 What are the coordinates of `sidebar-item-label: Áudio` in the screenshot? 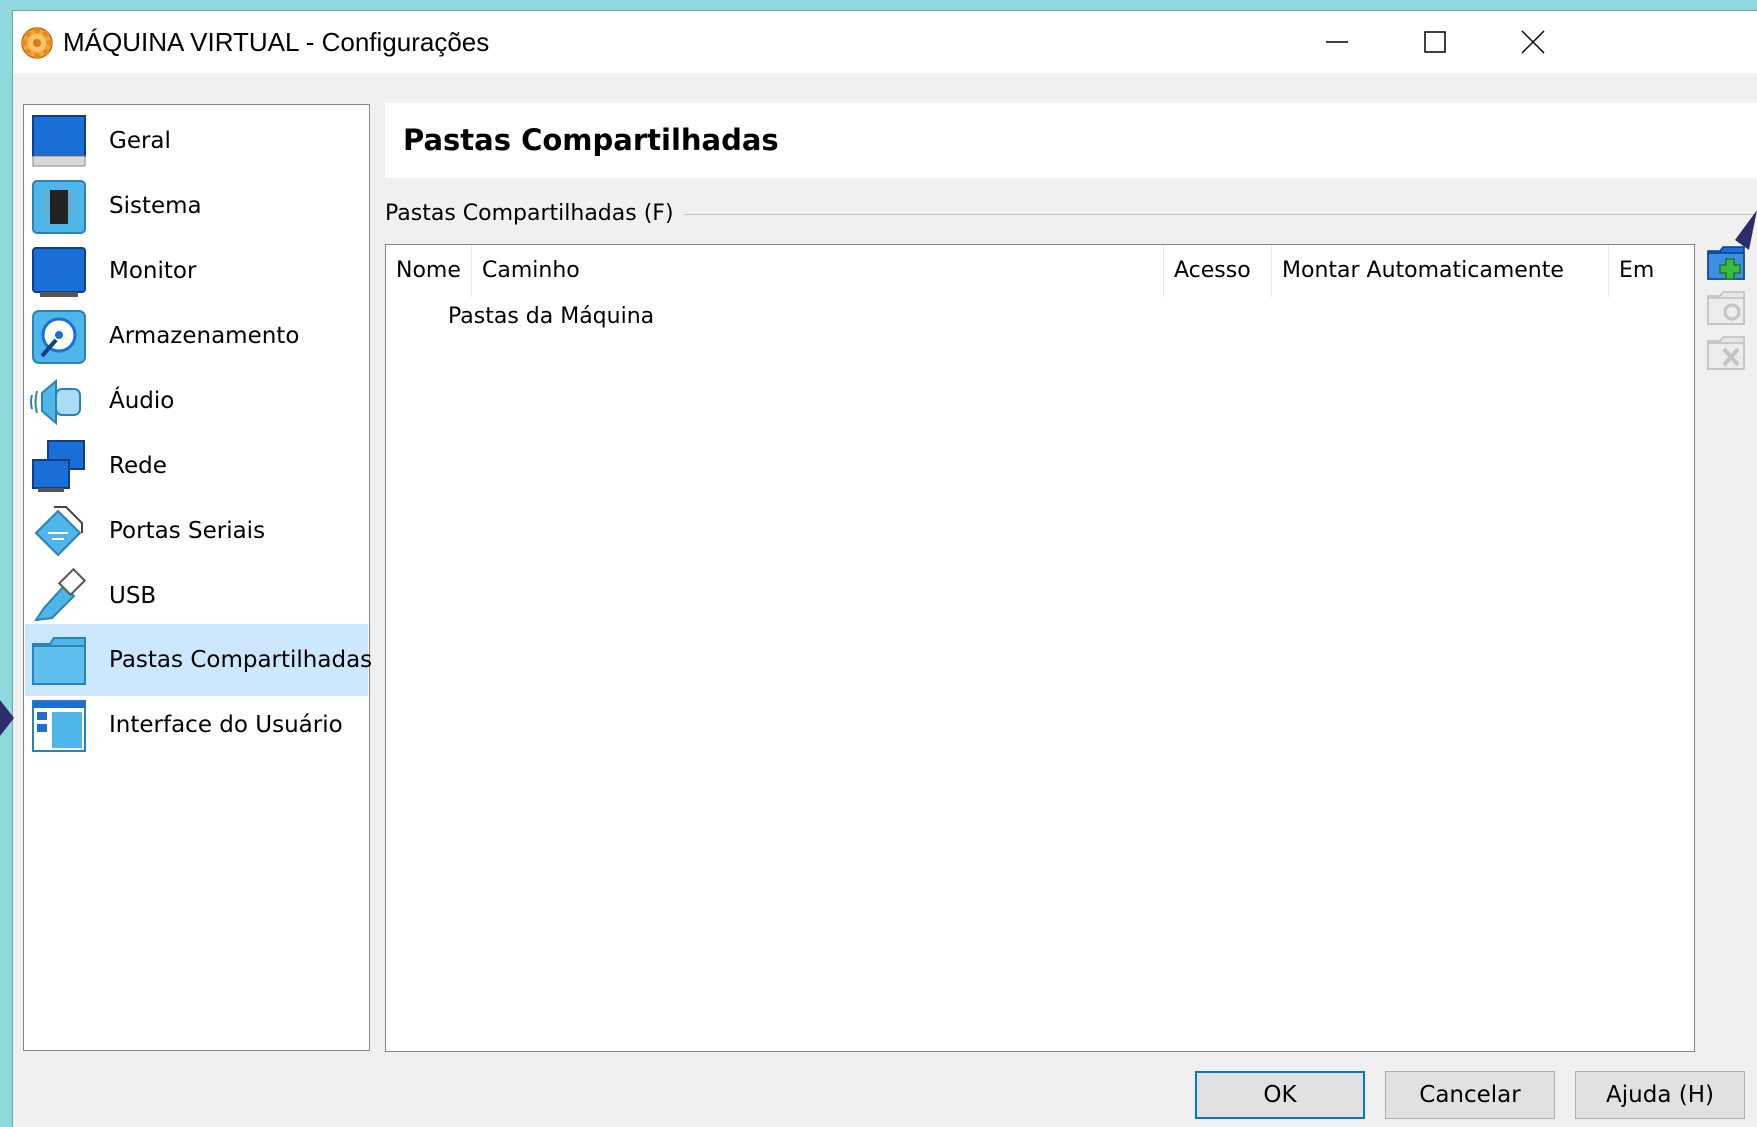 It's located at (142, 401).